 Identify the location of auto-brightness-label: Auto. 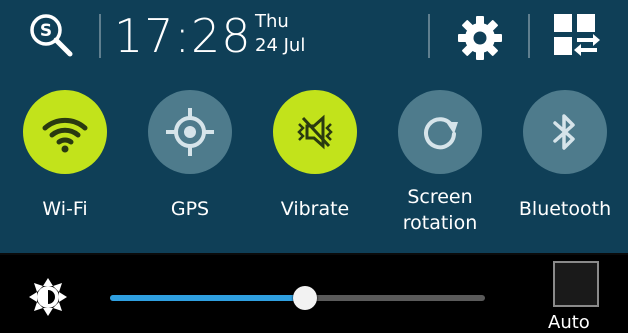
(569, 322).